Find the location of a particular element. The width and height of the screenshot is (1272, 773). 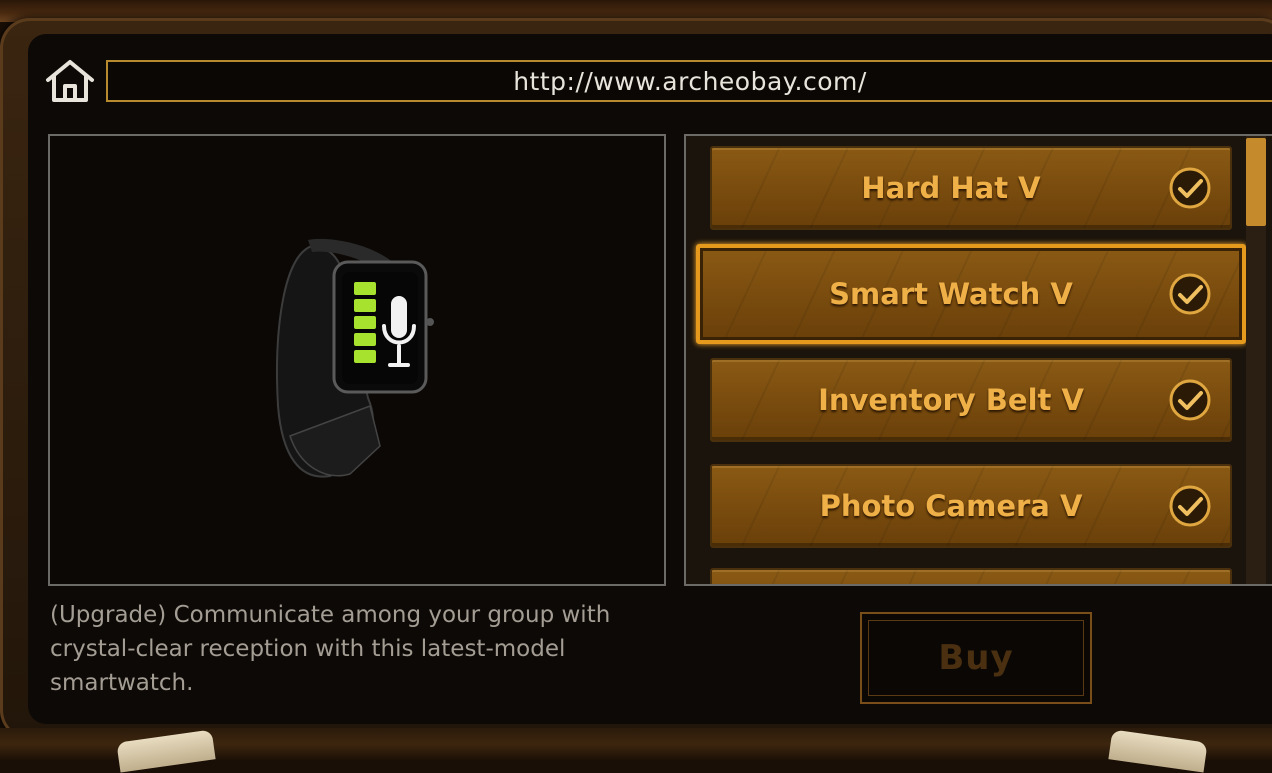

battery-level-icon is located at coordinates (365, 322).